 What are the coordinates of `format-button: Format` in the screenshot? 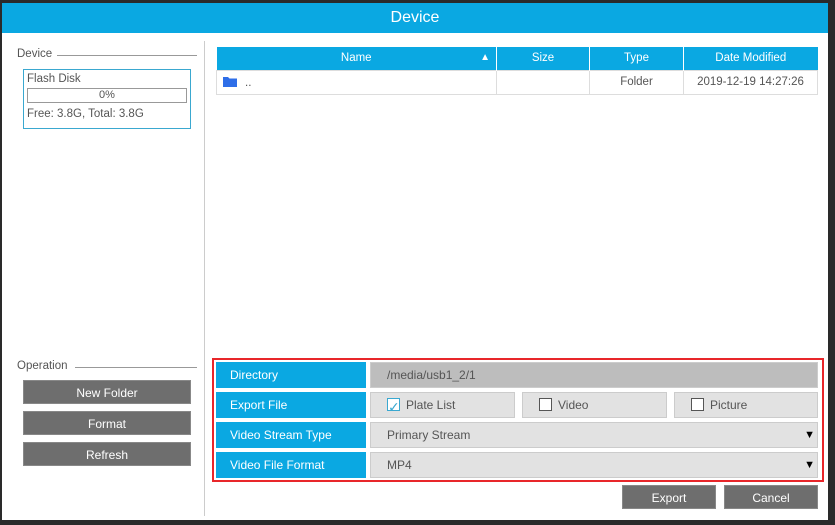 It's located at (107, 423).